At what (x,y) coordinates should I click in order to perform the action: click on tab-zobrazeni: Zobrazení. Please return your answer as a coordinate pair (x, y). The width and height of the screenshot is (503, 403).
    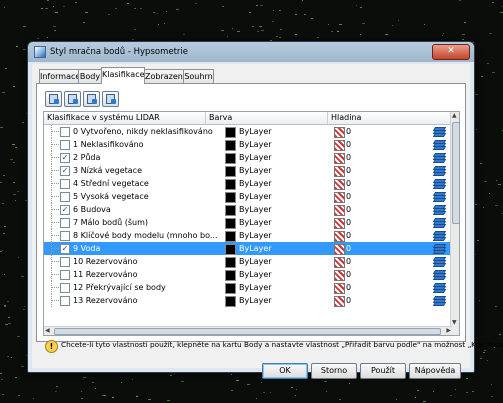
    Looking at the image, I should click on (164, 76).